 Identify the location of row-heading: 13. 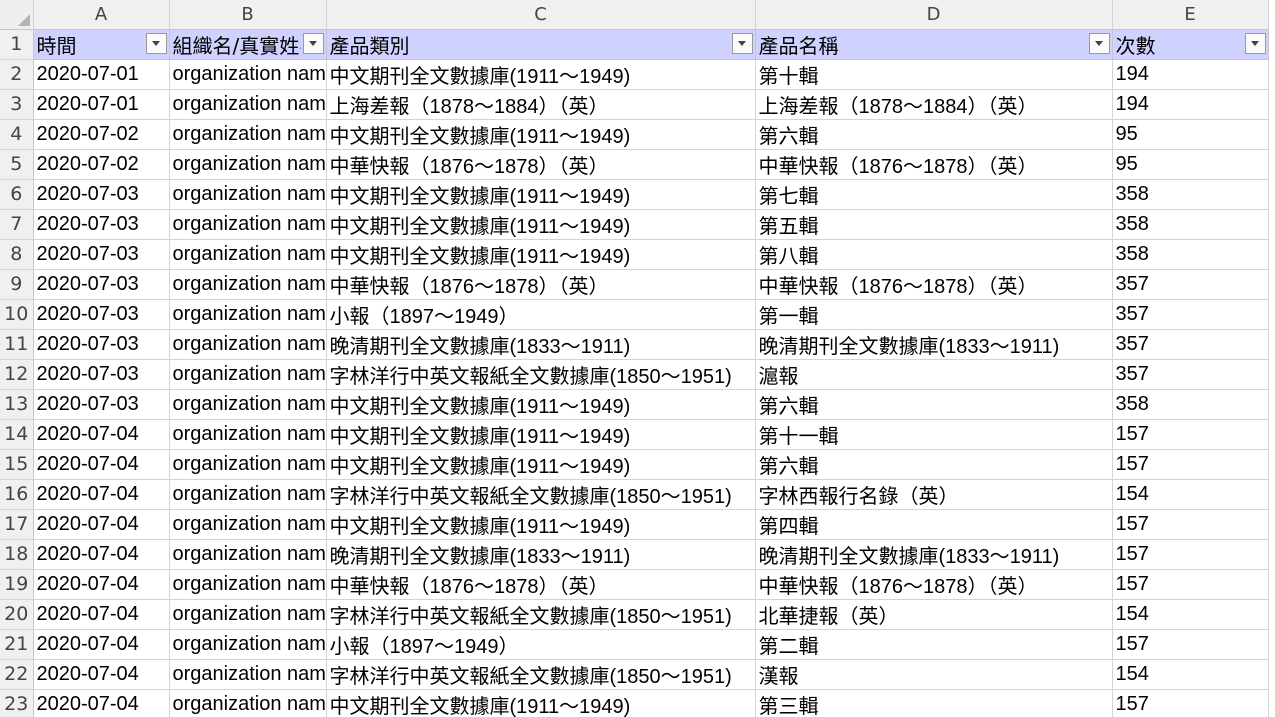
(17, 404).